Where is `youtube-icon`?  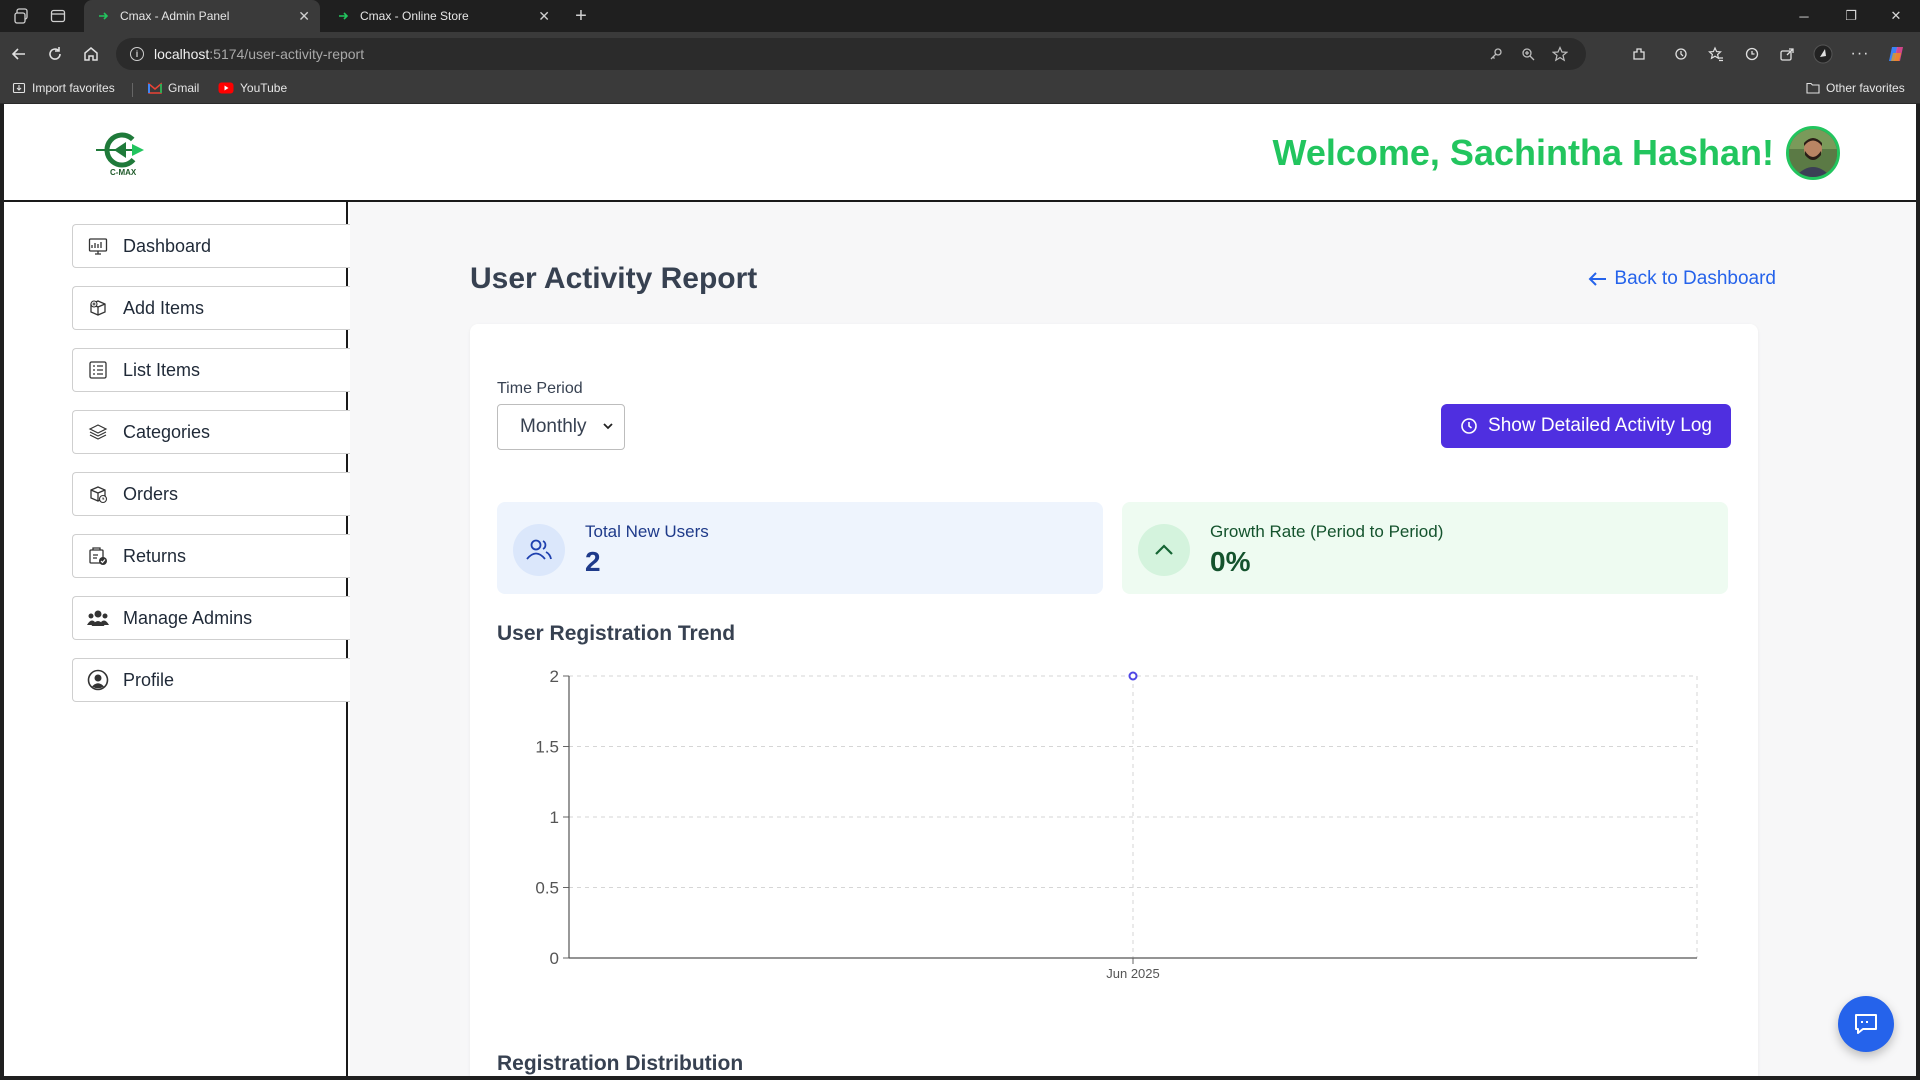 youtube-icon is located at coordinates (226, 88).